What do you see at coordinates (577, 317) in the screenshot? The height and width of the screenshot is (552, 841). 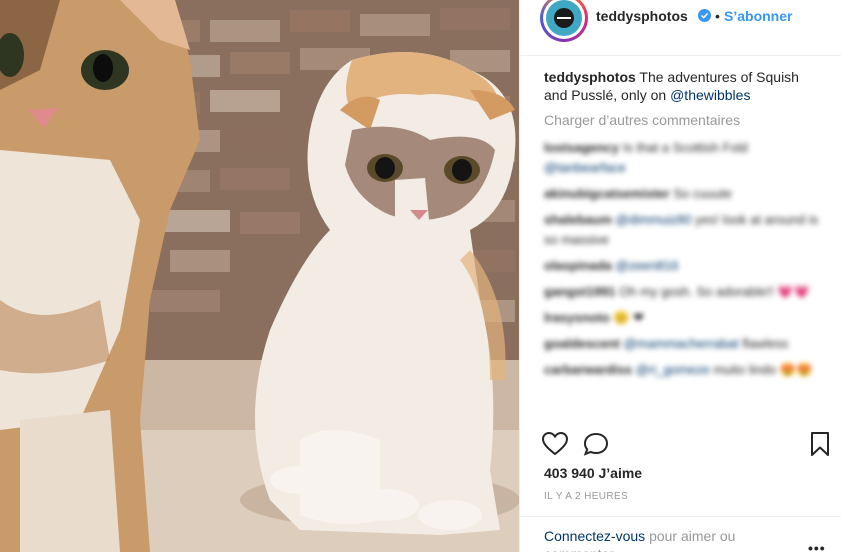 I see `comment-username: lrasysnoto` at bounding box center [577, 317].